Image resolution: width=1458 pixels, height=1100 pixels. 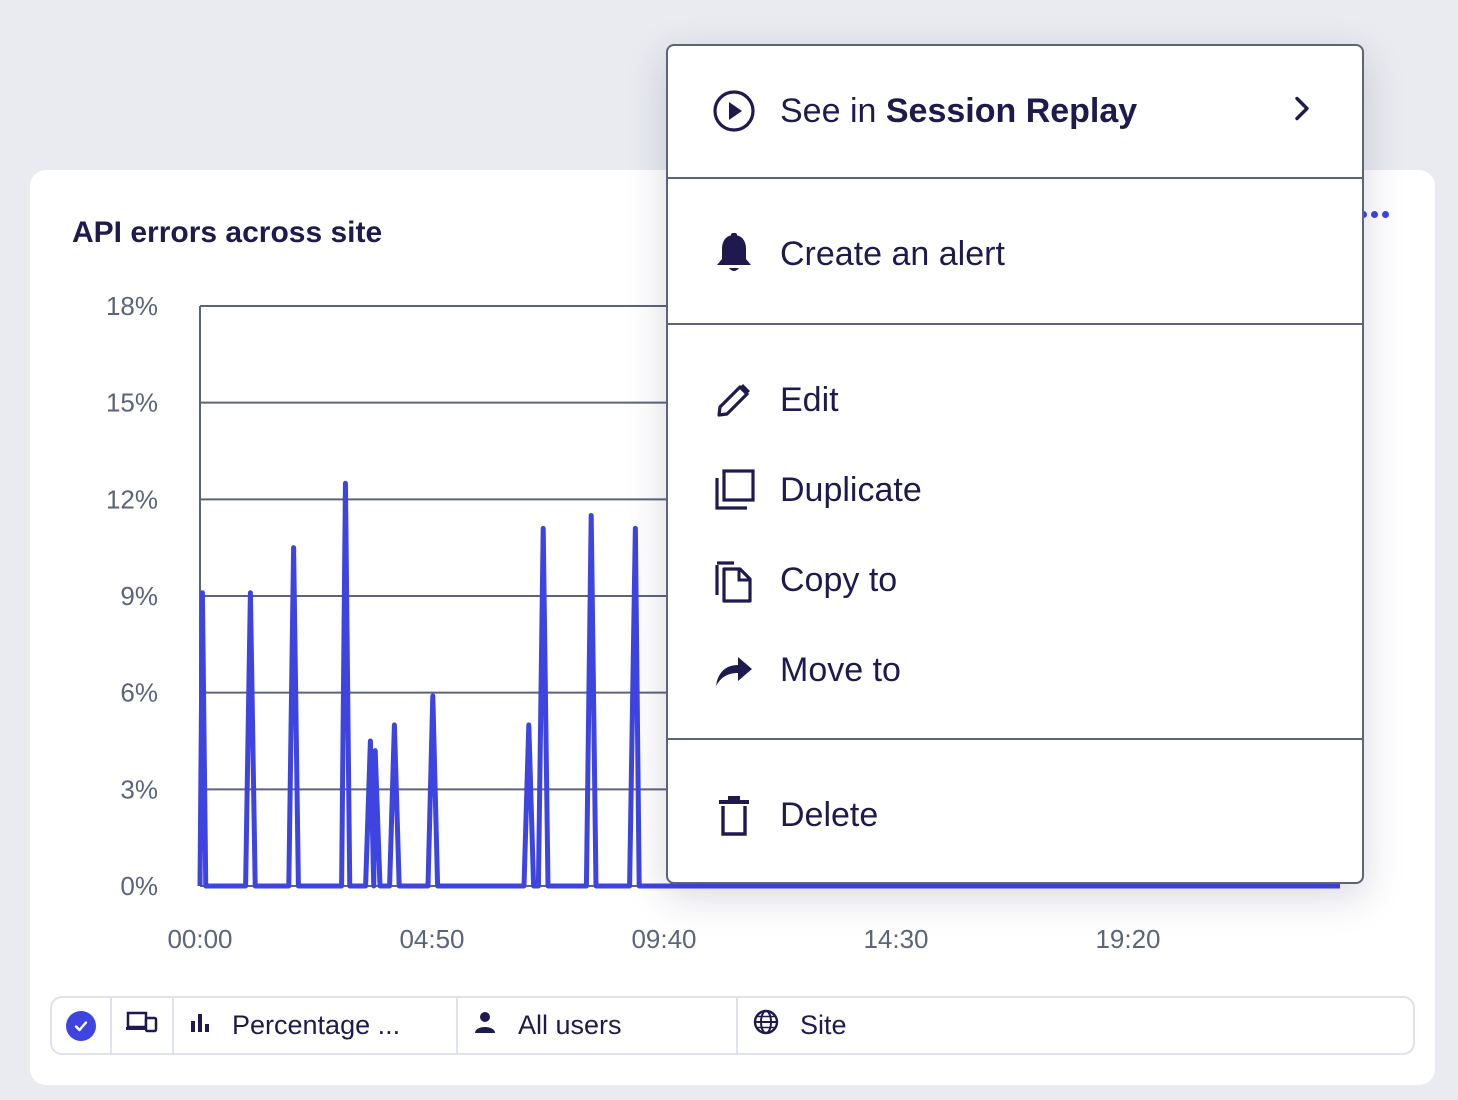 What do you see at coordinates (1075, 1025) in the screenshot?
I see `legend-scope: Site` at bounding box center [1075, 1025].